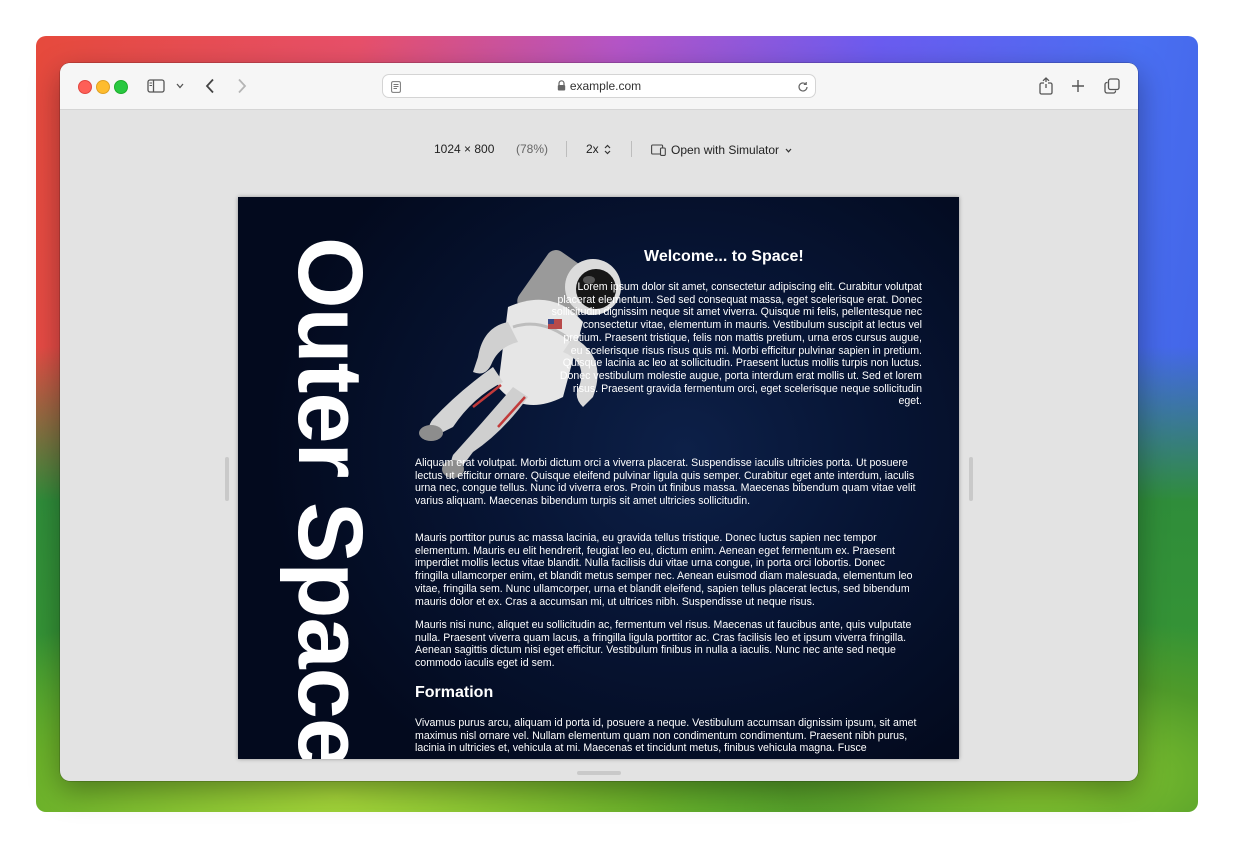 The image size is (1234, 848). What do you see at coordinates (1112, 86) in the screenshot?
I see `tab-overview-icon` at bounding box center [1112, 86].